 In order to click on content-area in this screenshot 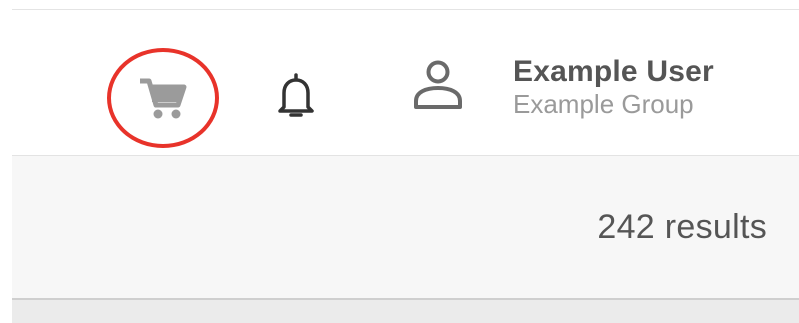, I will do `click(405, 311)`.